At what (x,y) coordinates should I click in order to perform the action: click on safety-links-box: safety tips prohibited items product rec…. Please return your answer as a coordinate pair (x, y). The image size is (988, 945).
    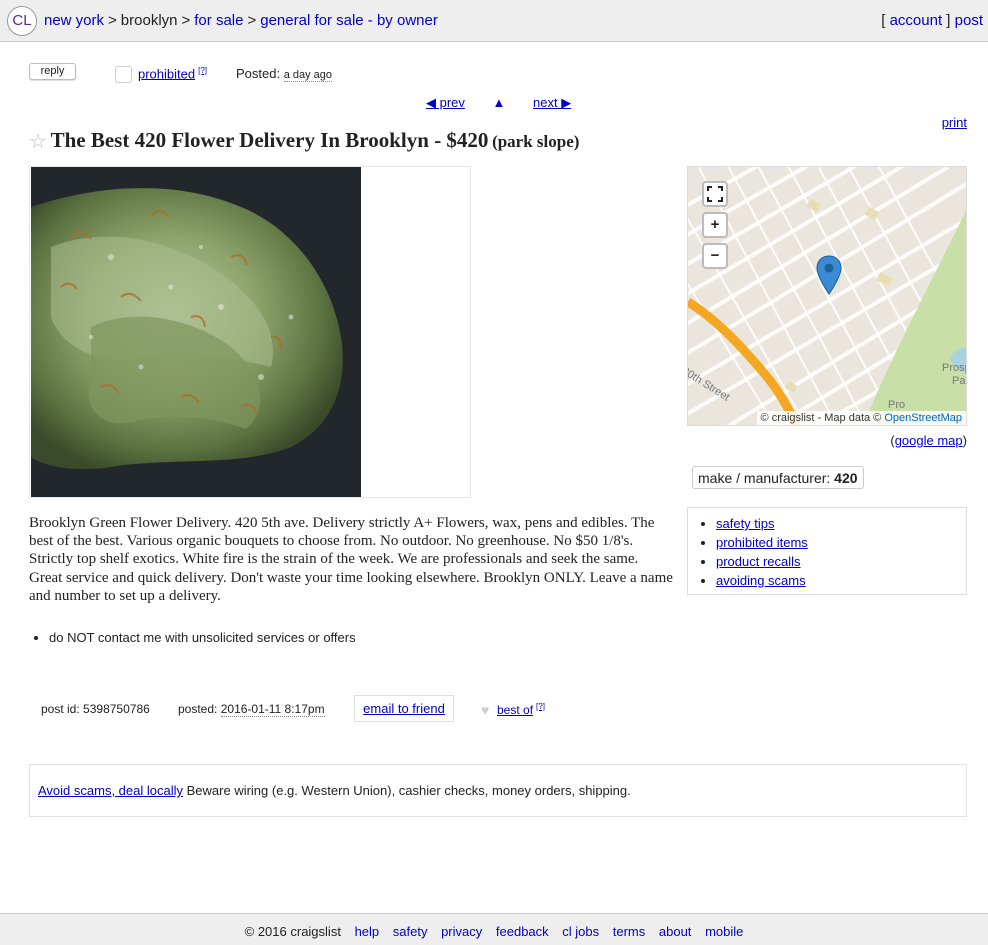
    Looking at the image, I should click on (827, 551).